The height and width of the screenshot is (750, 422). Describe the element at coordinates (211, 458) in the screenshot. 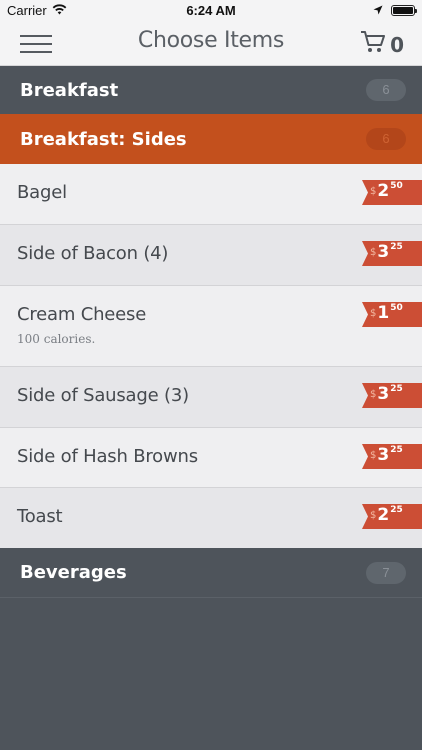

I see `menu-item-row: Side of Hash Browns $325` at that location.